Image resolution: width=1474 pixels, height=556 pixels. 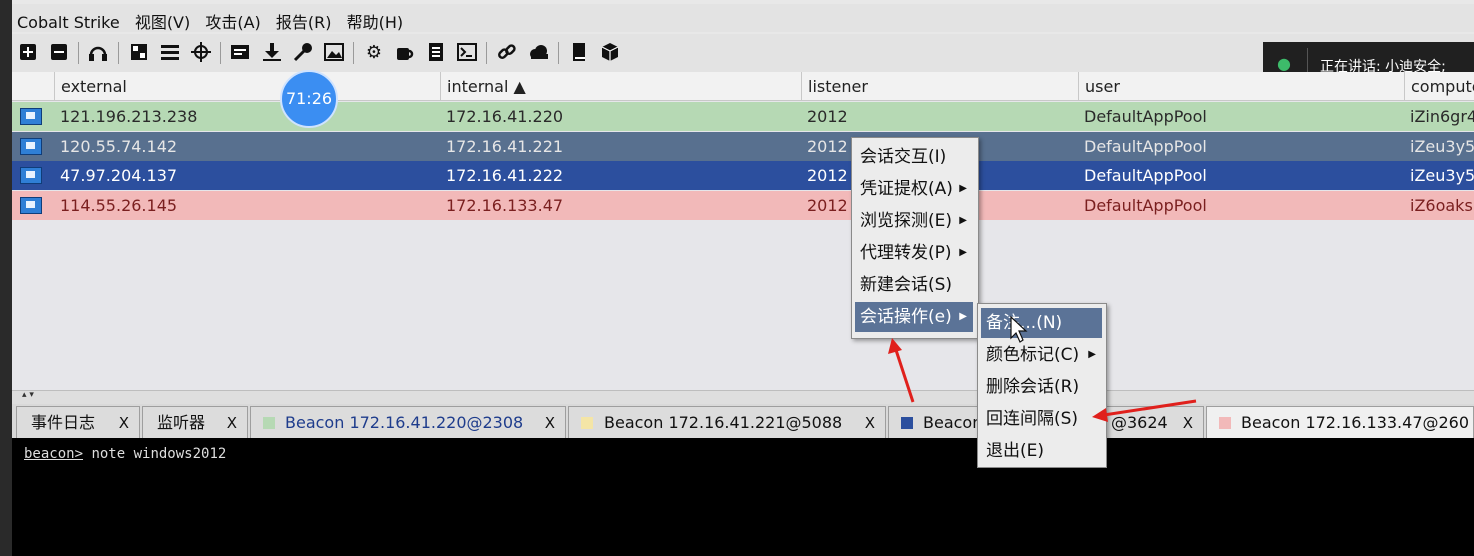 What do you see at coordinates (1041, 419) in the screenshot?
I see `menu-item-sleep: 回连间隔(S)` at bounding box center [1041, 419].